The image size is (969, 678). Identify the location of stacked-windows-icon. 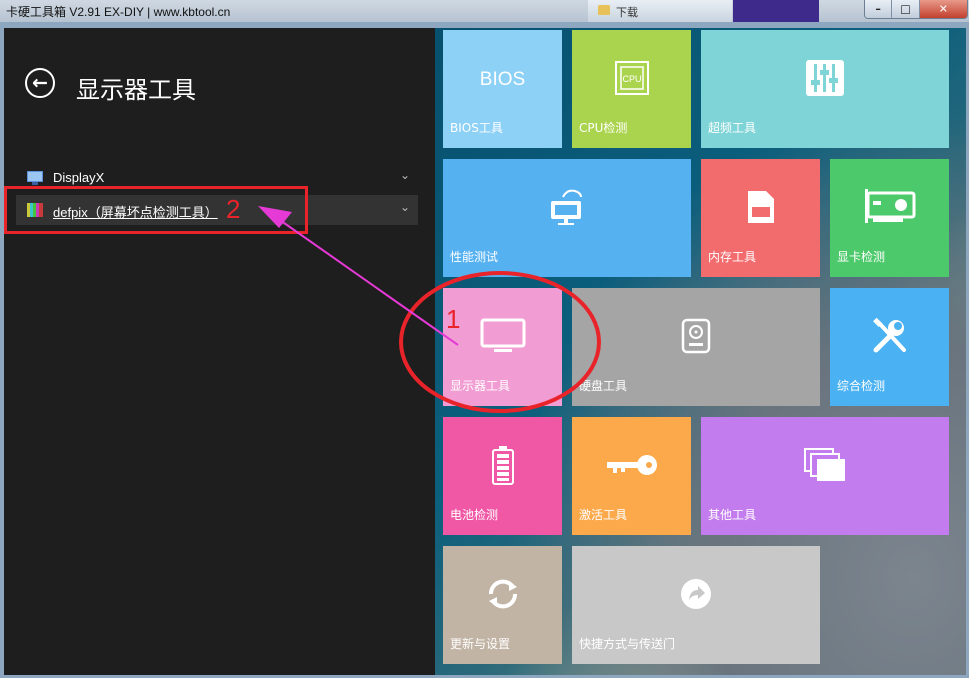
(825, 467).